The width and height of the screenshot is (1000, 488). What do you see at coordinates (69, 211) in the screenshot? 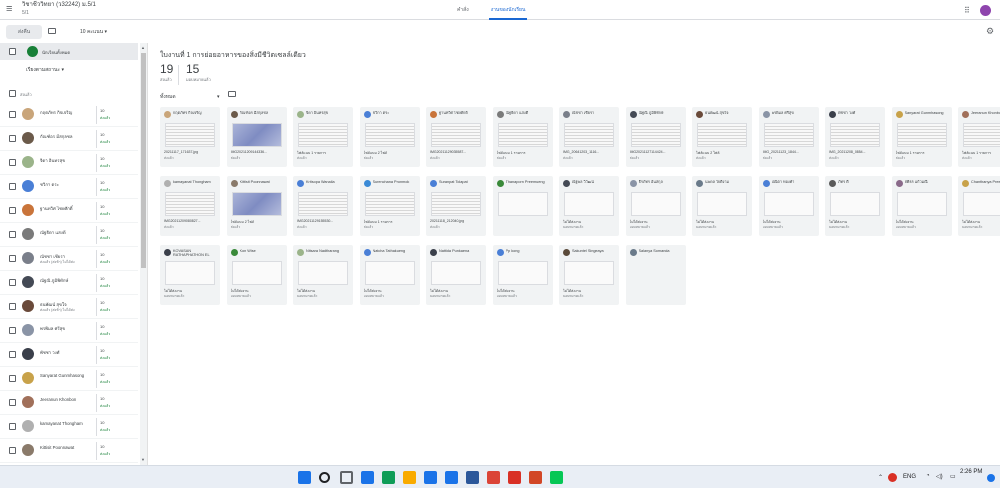
I see `student-row: ฐานทวิศ ไชยศักดิ์ 10 ส่งแล้ว` at bounding box center [69, 211].